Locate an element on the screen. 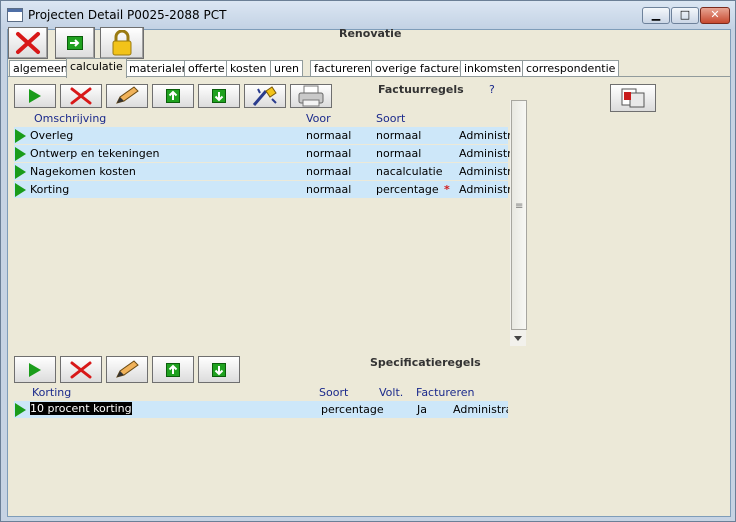  window-app-icon is located at coordinates (15, 15).